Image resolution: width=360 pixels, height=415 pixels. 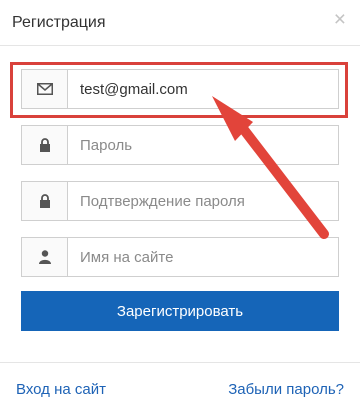 I want to click on password-input, so click(x=203, y=145).